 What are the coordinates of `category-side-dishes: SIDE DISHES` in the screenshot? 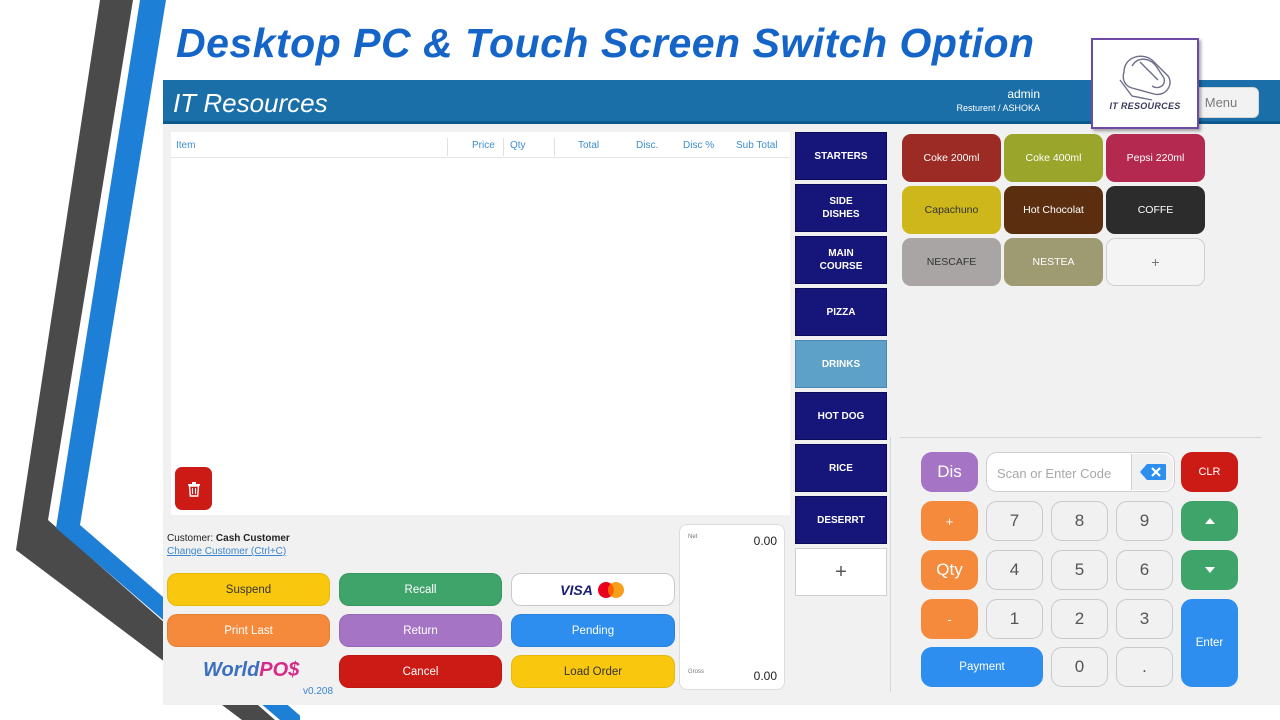 It's located at (841, 208).